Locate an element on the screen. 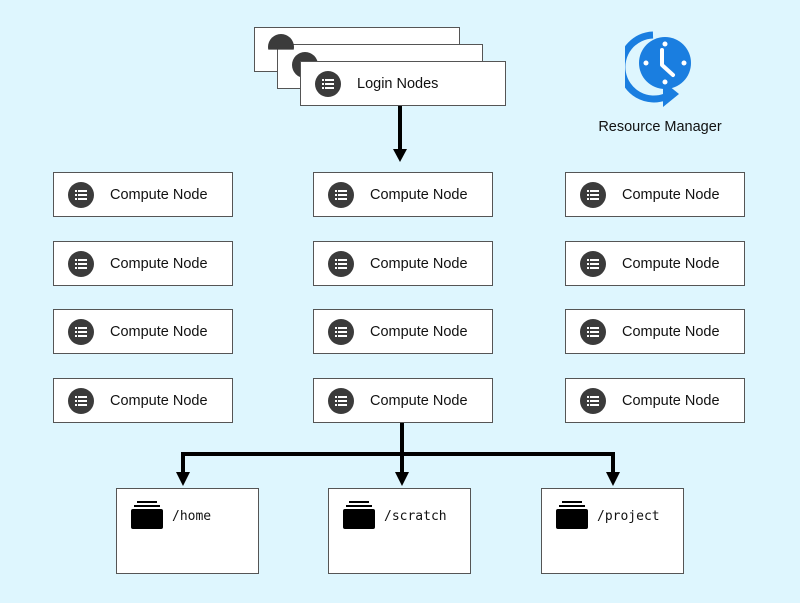 Image resolution: width=800 pixels, height=603 pixels. storage-path: /home is located at coordinates (192, 516).